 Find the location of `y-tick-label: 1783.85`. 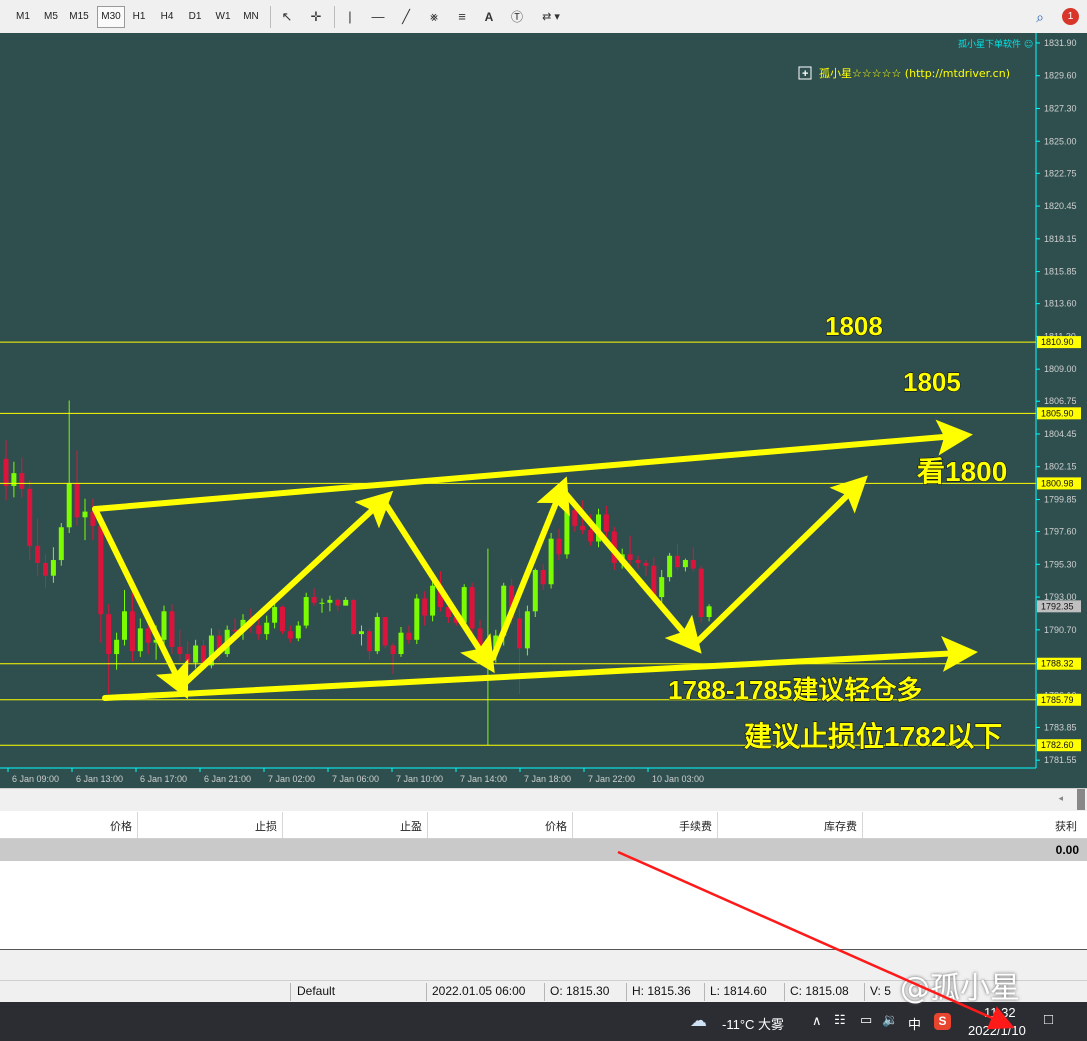

y-tick-label: 1783.85 is located at coordinates (1060, 727).